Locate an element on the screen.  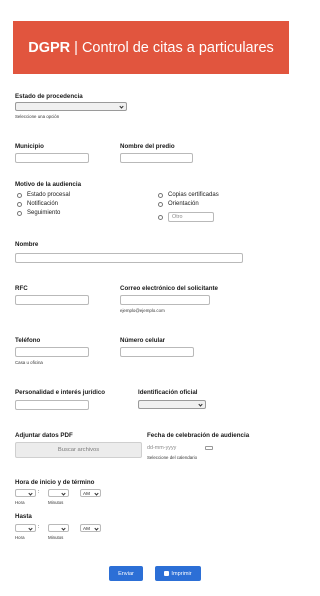
personalidad-label: Personalidad e interés jurídico is located at coordinates (60, 392).